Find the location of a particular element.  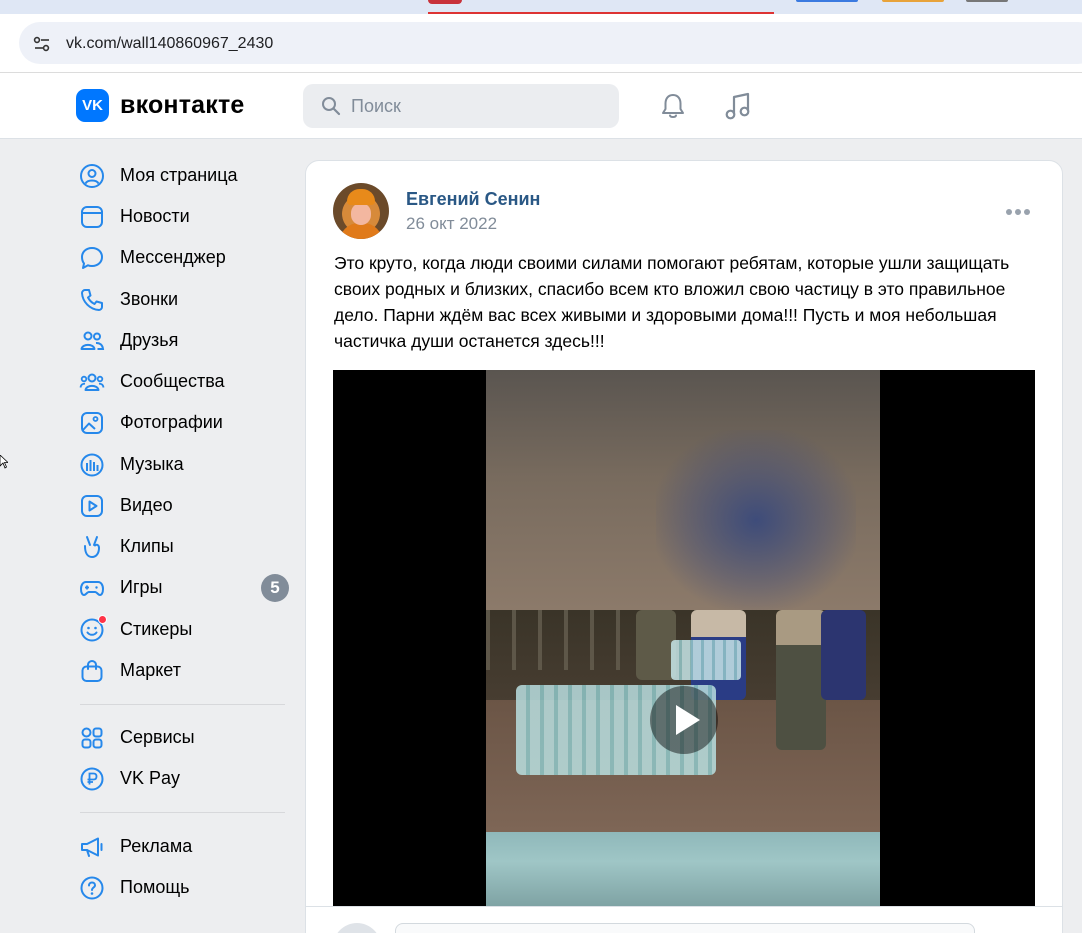

sidebar-item-label: Моя страница is located at coordinates (179, 175).